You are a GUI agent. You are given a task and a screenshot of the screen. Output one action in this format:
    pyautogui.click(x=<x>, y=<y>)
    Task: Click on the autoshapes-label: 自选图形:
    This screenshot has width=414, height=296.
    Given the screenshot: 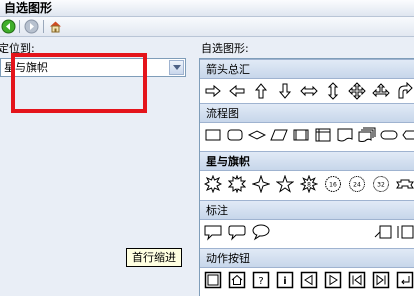 What is the action you would take?
    pyautogui.click(x=225, y=48)
    